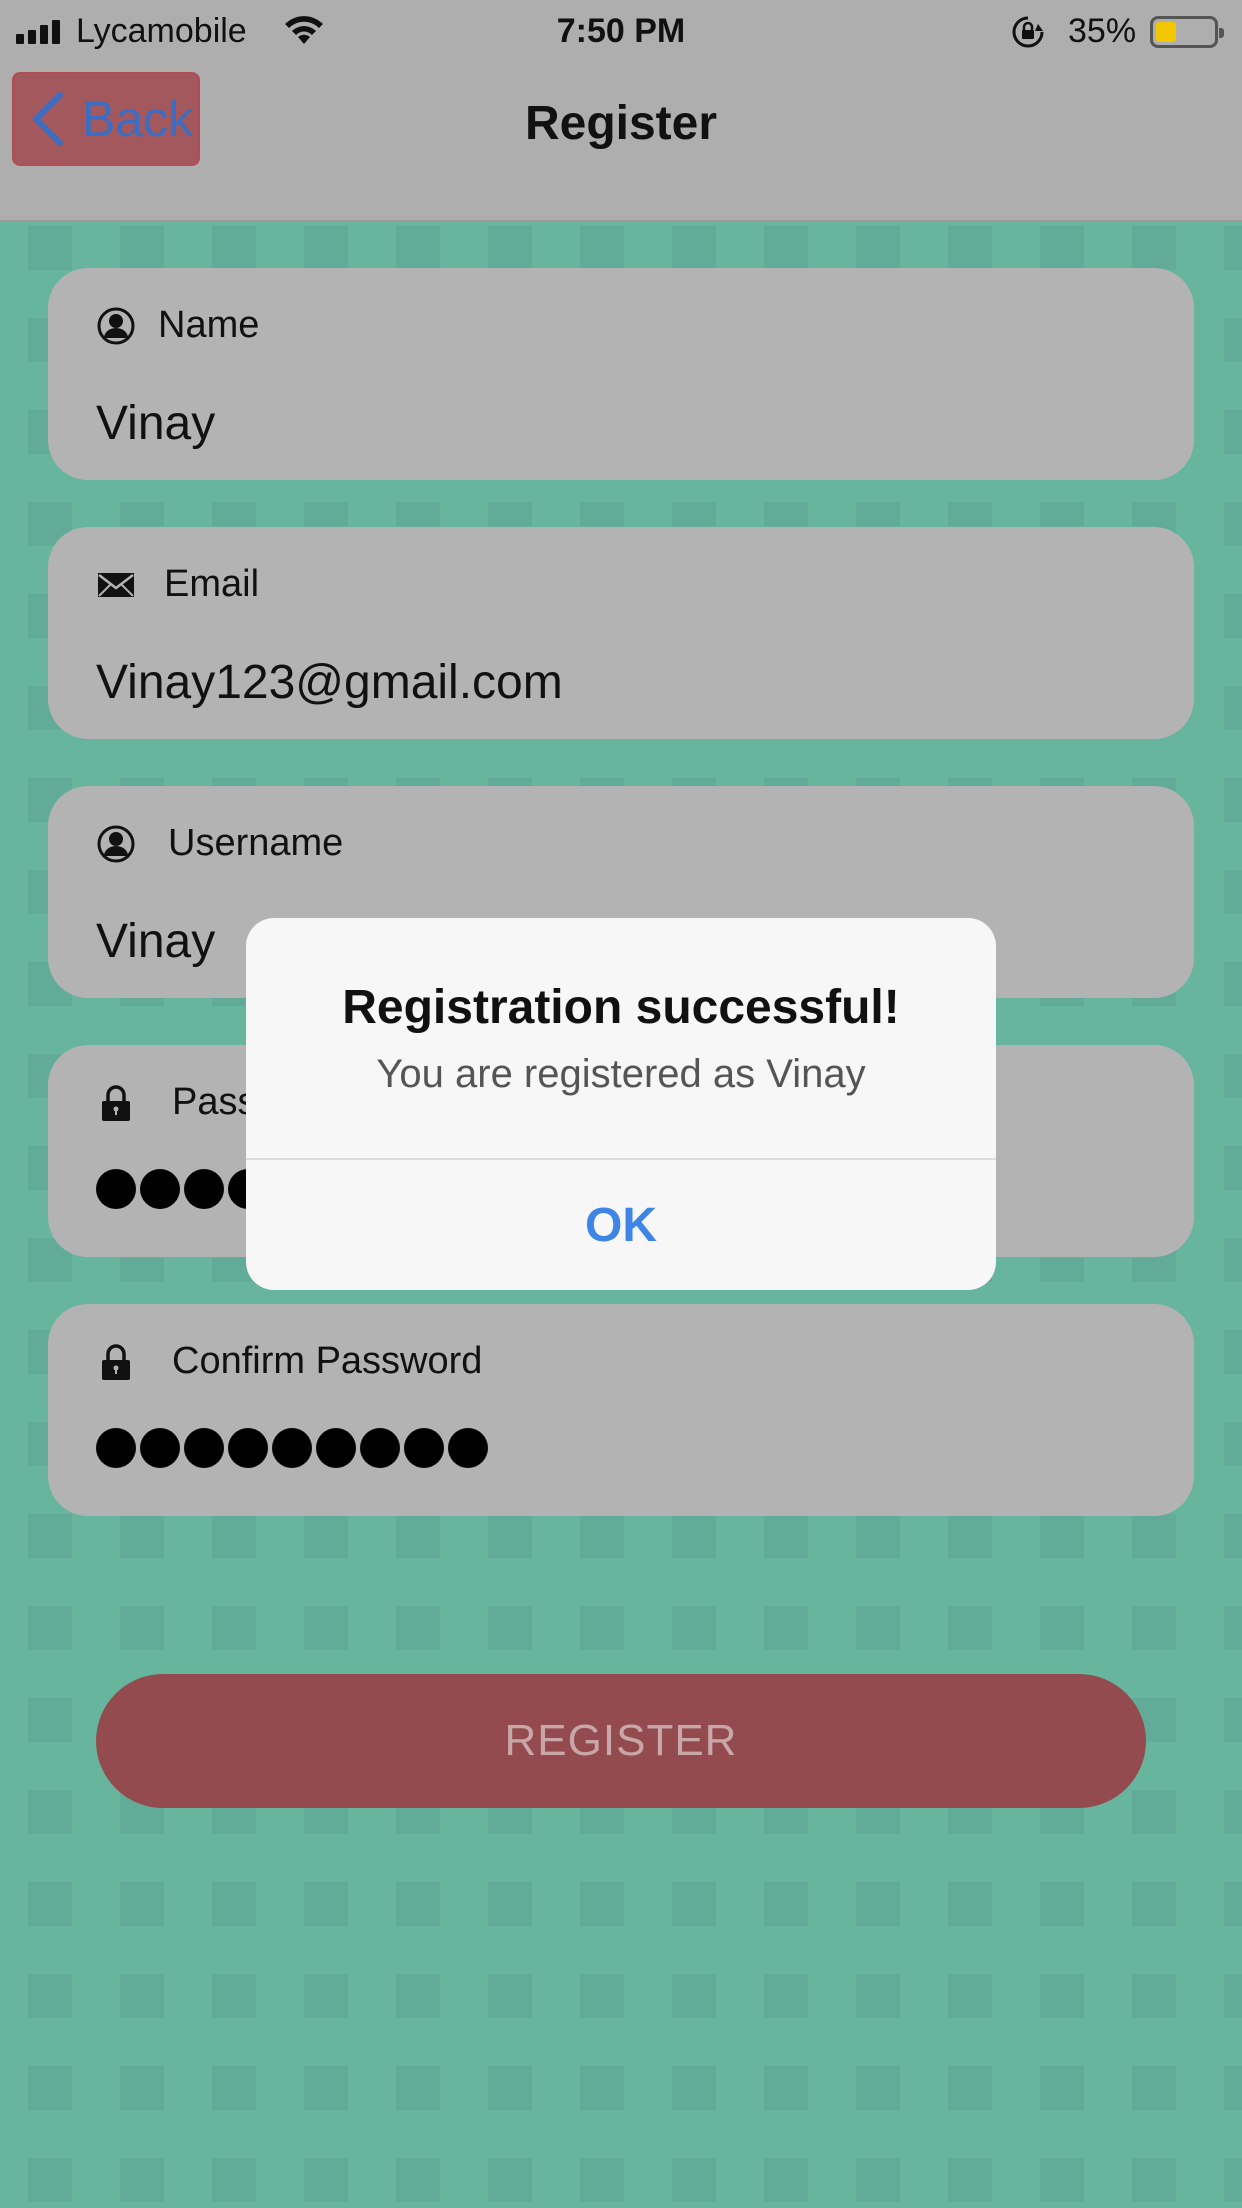 The width and height of the screenshot is (1242, 2208). Describe the element at coordinates (156, 941) in the screenshot. I see `username-value: Vinay` at that location.